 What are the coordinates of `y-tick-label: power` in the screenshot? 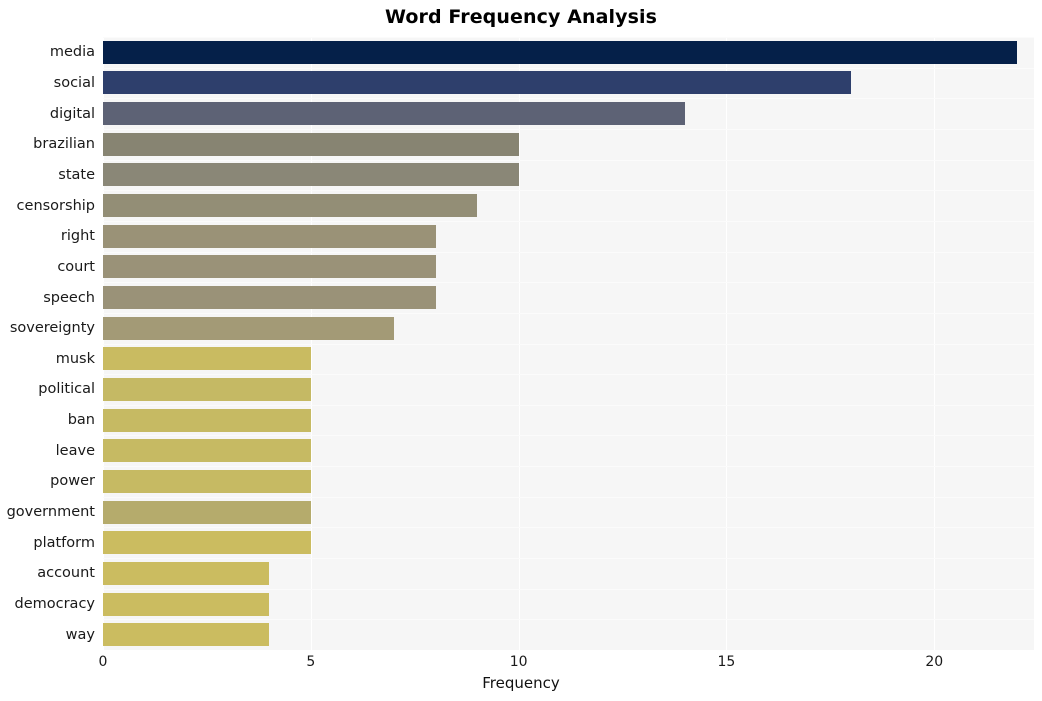 It's located at (72, 481).